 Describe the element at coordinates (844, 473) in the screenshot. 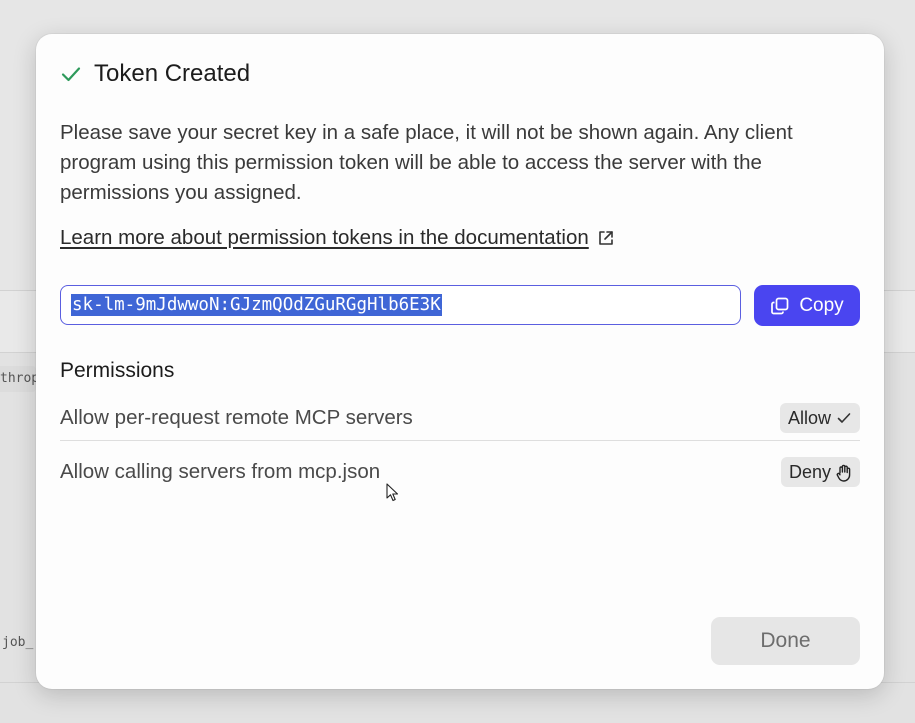

I see `hand-icon` at that location.